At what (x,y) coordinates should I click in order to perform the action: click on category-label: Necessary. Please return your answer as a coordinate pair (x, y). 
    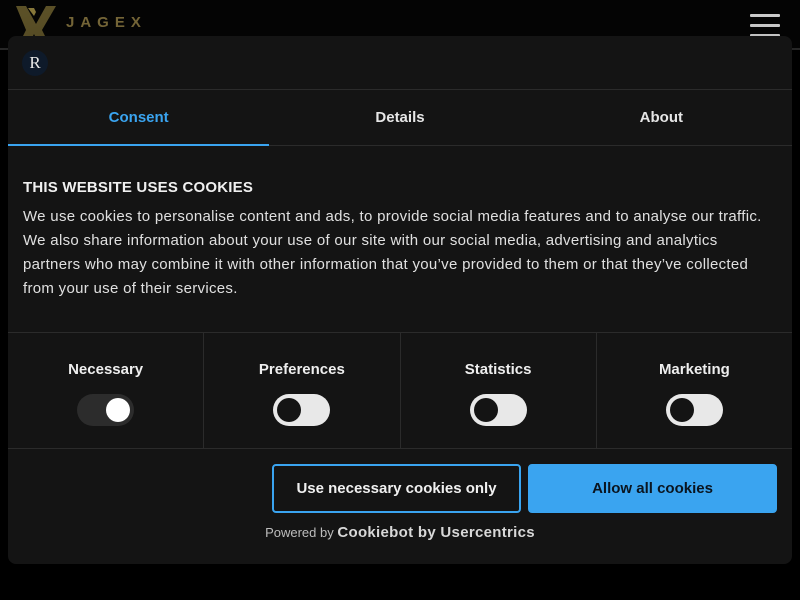
    Looking at the image, I should click on (106, 369).